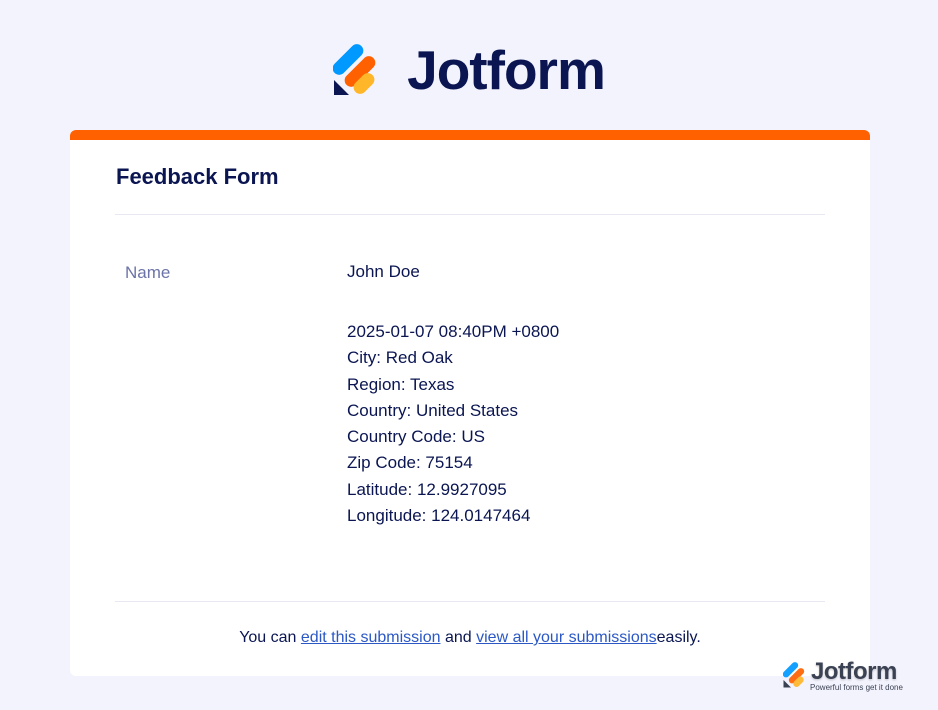 This screenshot has height=710, width=938. I want to click on meta-zip-code: Zip Code: 75154, so click(410, 463).